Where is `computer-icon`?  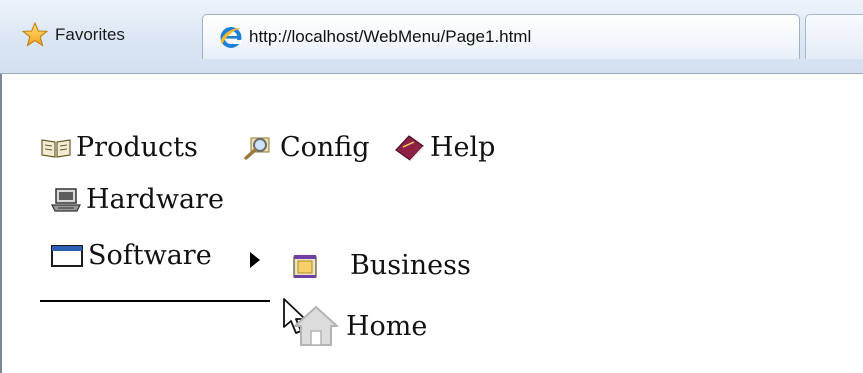
computer-icon is located at coordinates (66, 199).